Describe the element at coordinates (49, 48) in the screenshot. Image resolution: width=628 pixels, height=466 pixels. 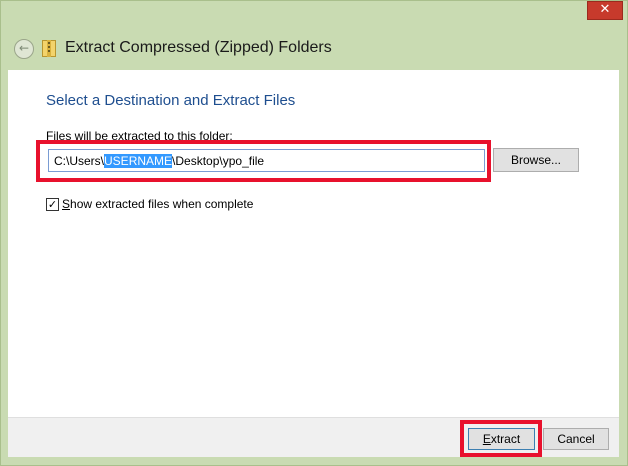
I see `zip-folder-icon` at that location.